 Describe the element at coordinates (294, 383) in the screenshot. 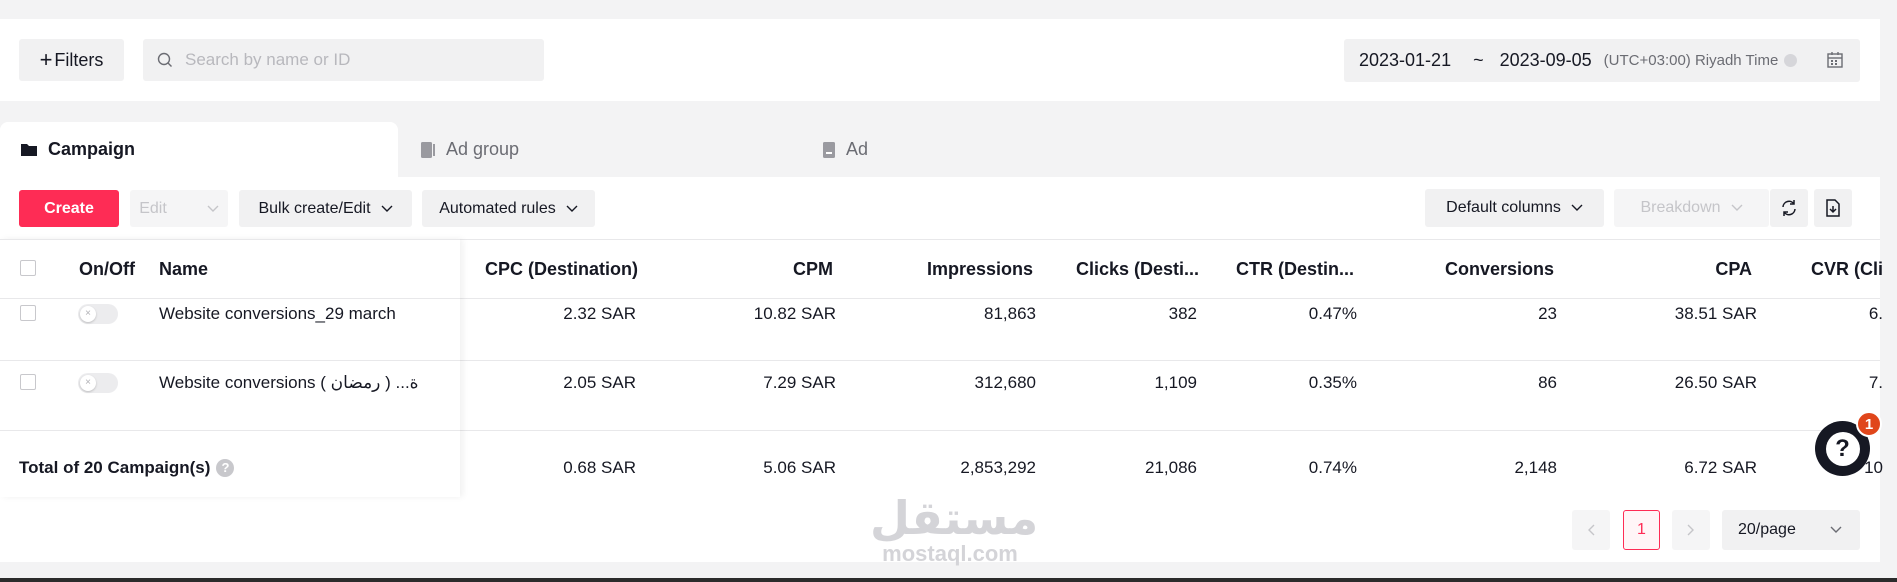

I see `campaign-name: Website conversions ( رمضان ) ...ة` at that location.